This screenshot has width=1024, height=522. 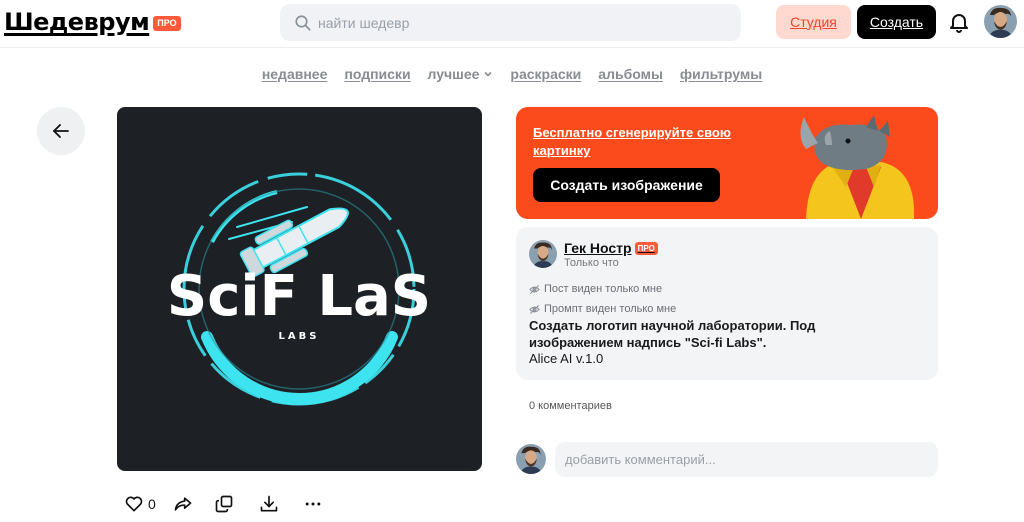 What do you see at coordinates (518, 22) in the screenshot?
I see `search-input` at bounding box center [518, 22].